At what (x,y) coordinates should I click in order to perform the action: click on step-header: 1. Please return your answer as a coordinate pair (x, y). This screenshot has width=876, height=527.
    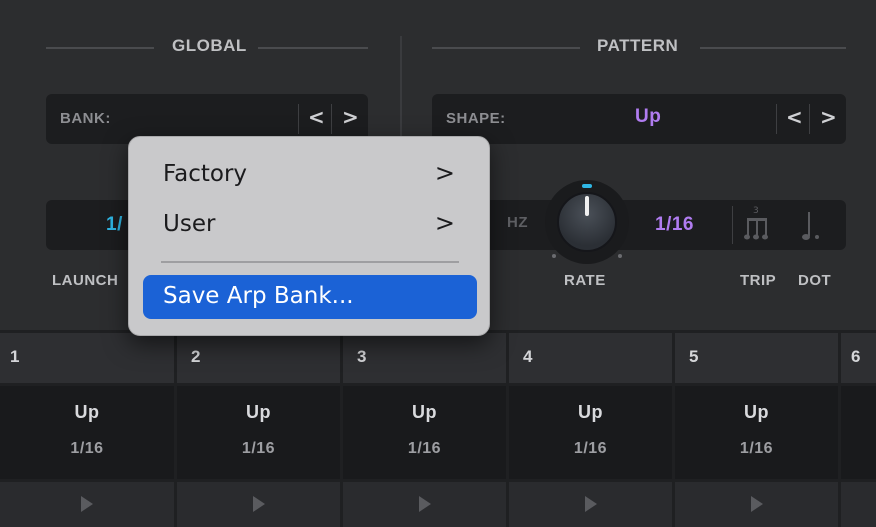
    Looking at the image, I should click on (87, 358).